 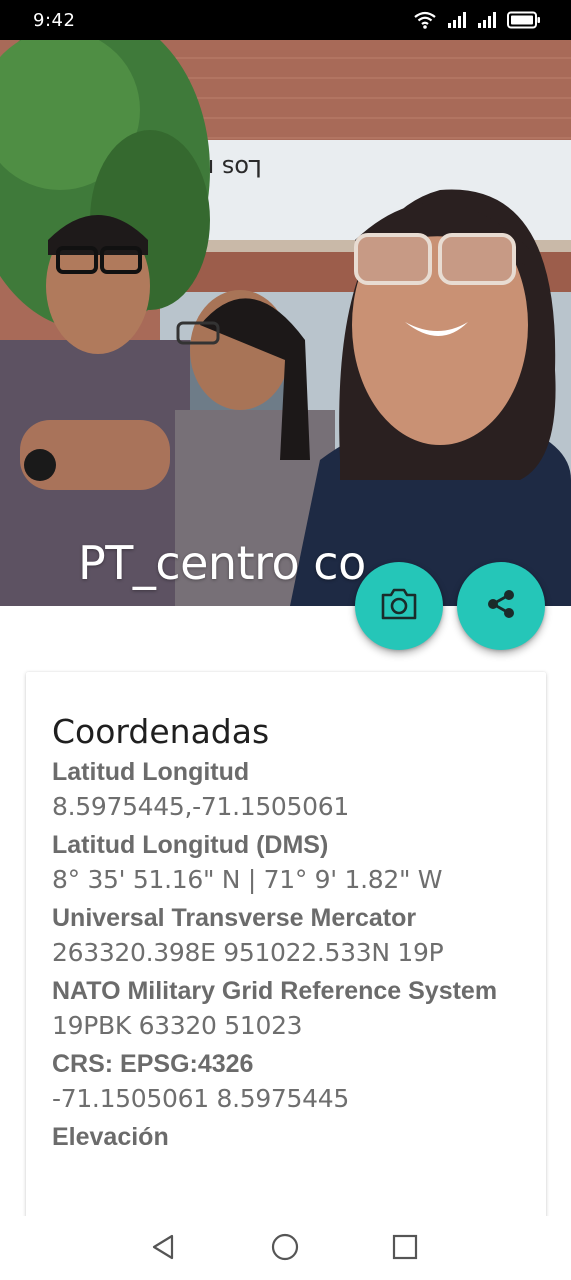 I want to click on back-icon, so click(x=163, y=1249).